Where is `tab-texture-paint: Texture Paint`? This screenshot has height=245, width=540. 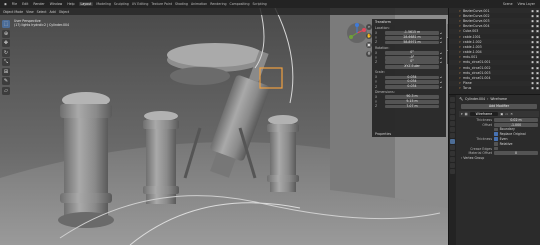
tab-texture-paint: Texture Paint is located at coordinates (161, 4).